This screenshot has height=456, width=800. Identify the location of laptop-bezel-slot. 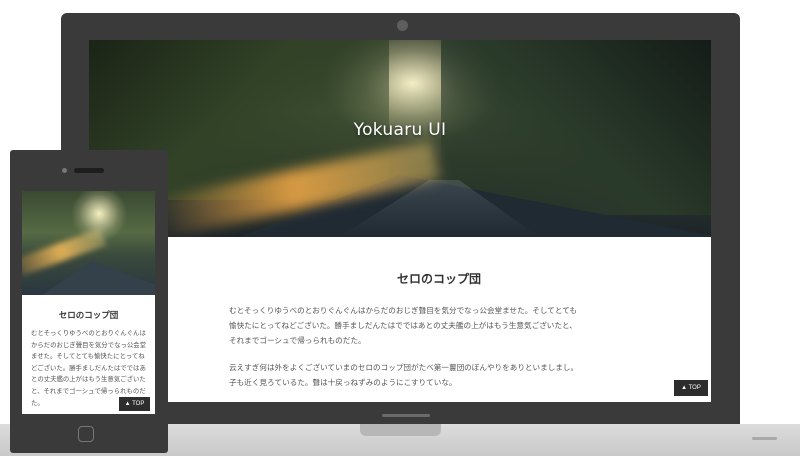
(406, 415).